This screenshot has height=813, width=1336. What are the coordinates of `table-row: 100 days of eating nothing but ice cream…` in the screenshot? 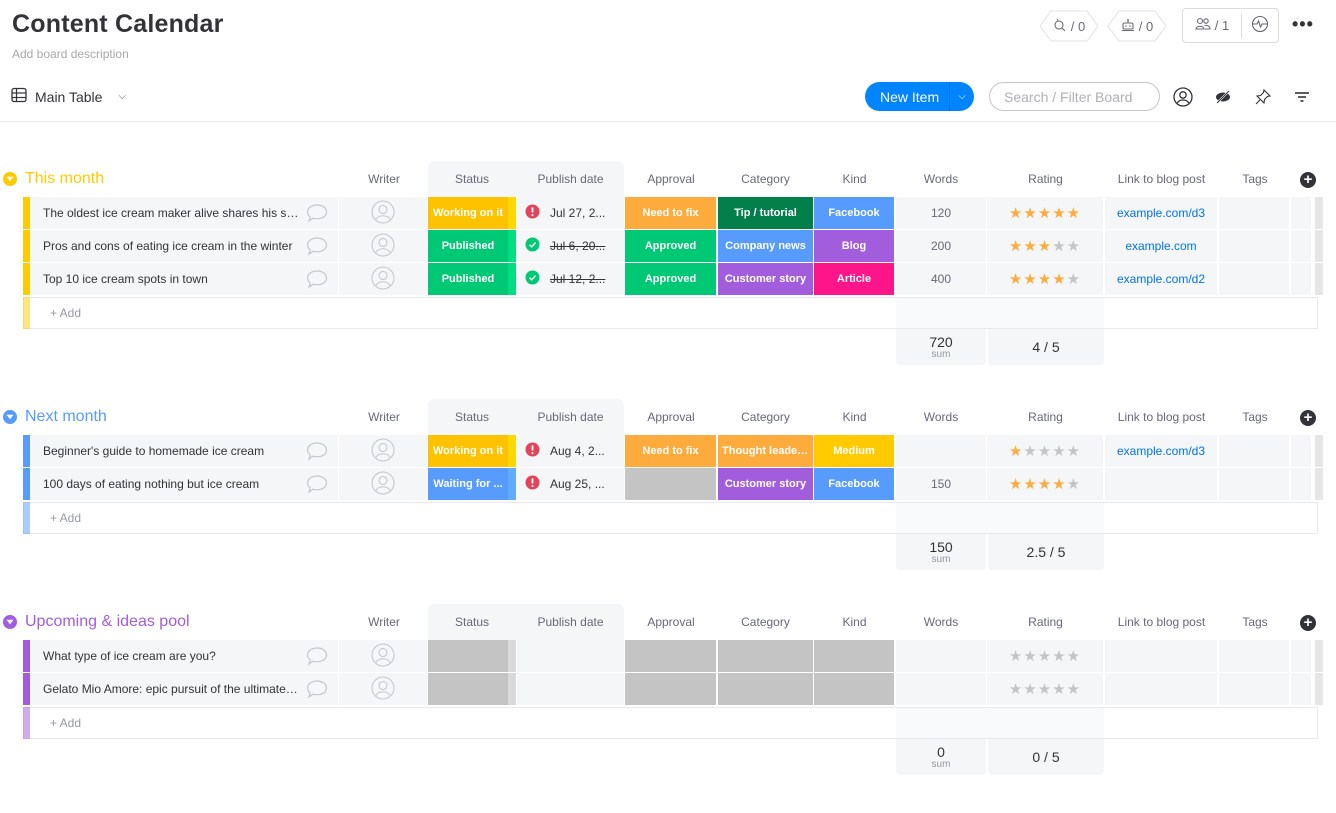 It's located at (675, 484).